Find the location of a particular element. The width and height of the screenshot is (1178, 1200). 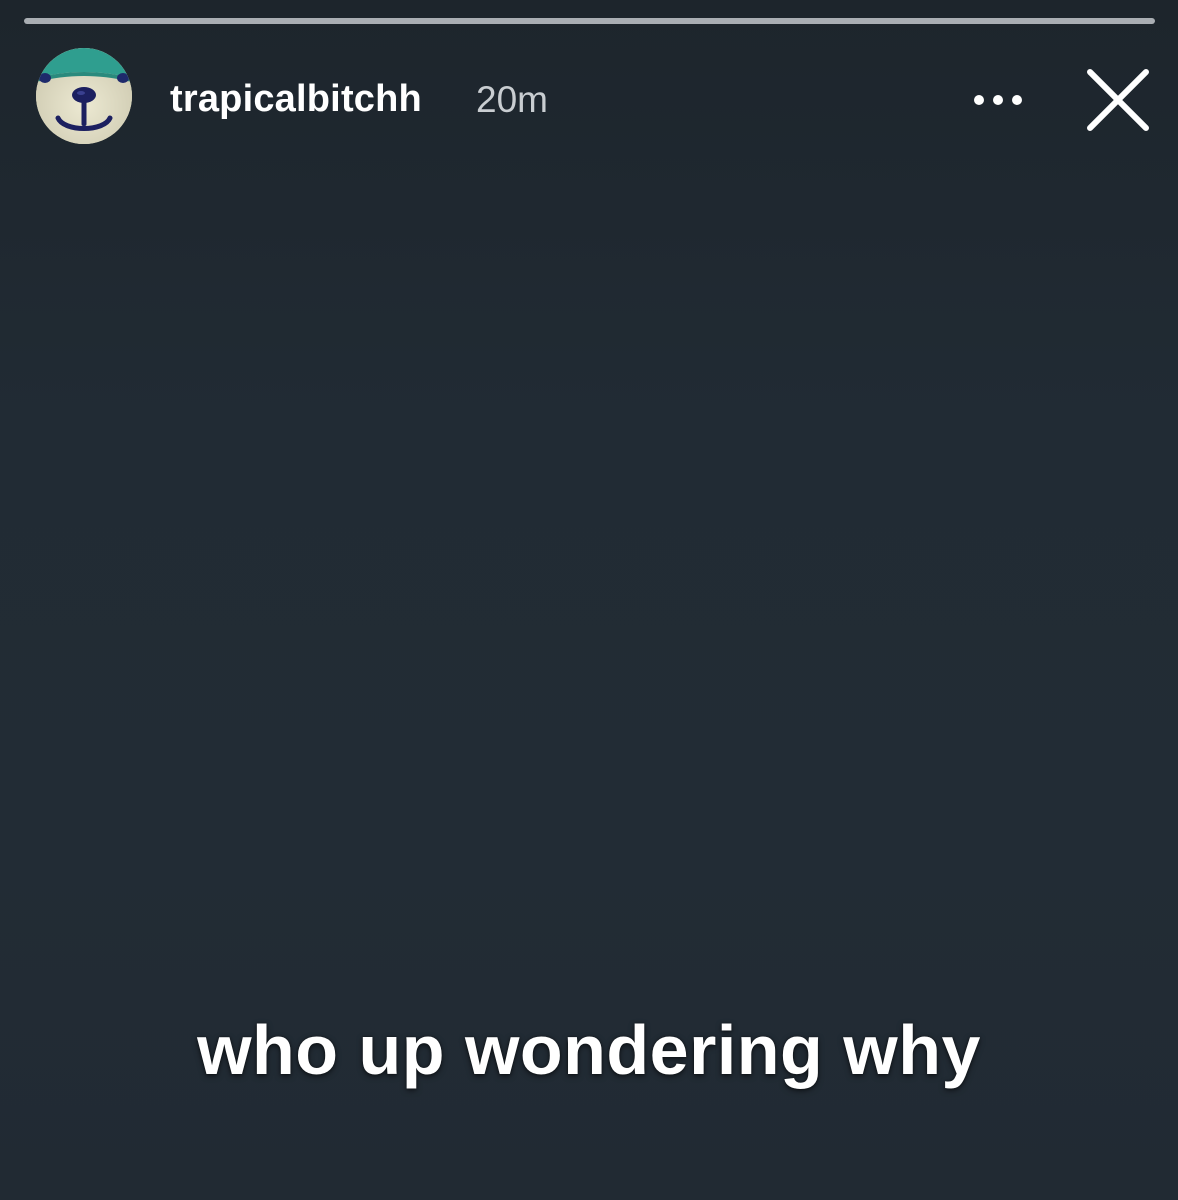

avatar is located at coordinates (84, 96).